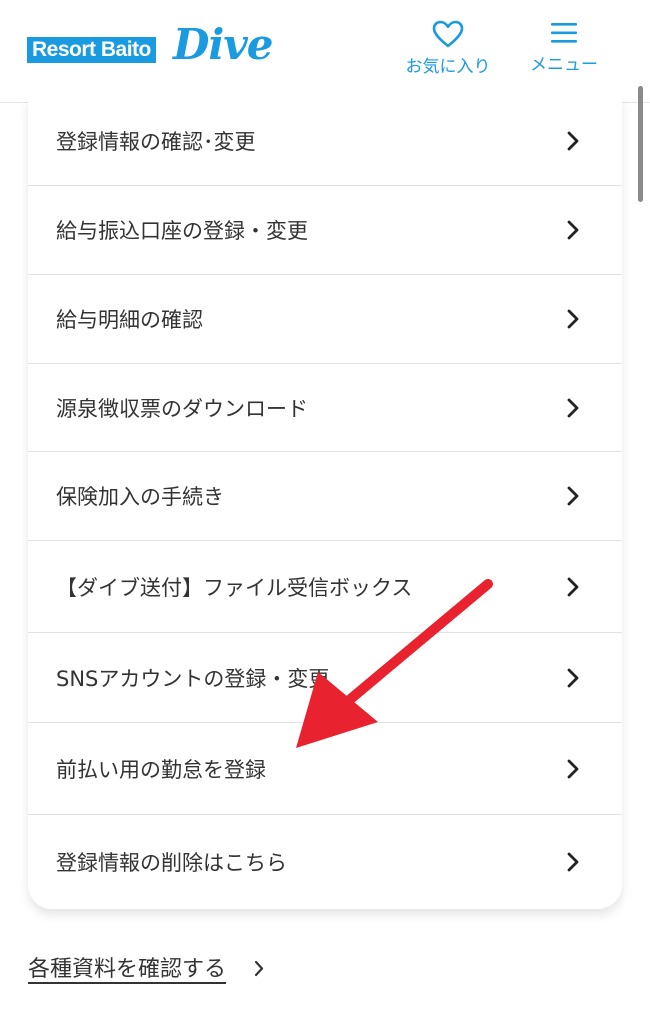  Describe the element at coordinates (91, 50) in the screenshot. I see `logo-wordmark: Resort Baito` at that location.